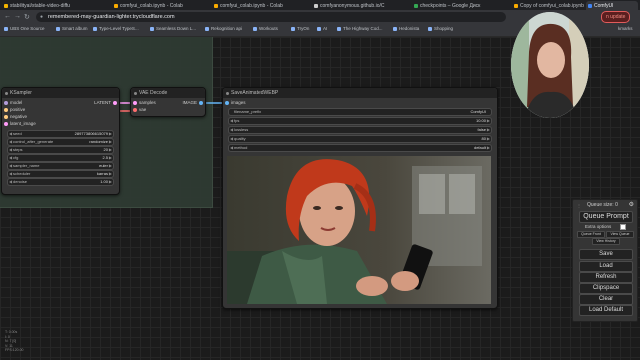  Describe the element at coordinates (360, 112) in the screenshot. I see `widget-filename-prefix: filename_prefix ComfyUI` at that location.